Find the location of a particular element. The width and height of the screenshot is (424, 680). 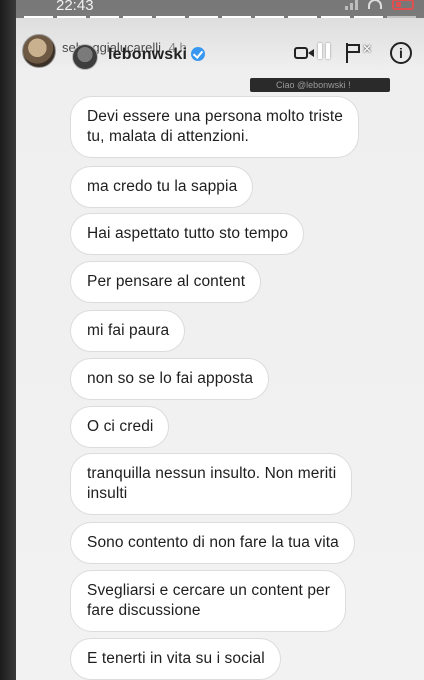

message-bubble: non so se lo fai apposta is located at coordinates (170, 379).